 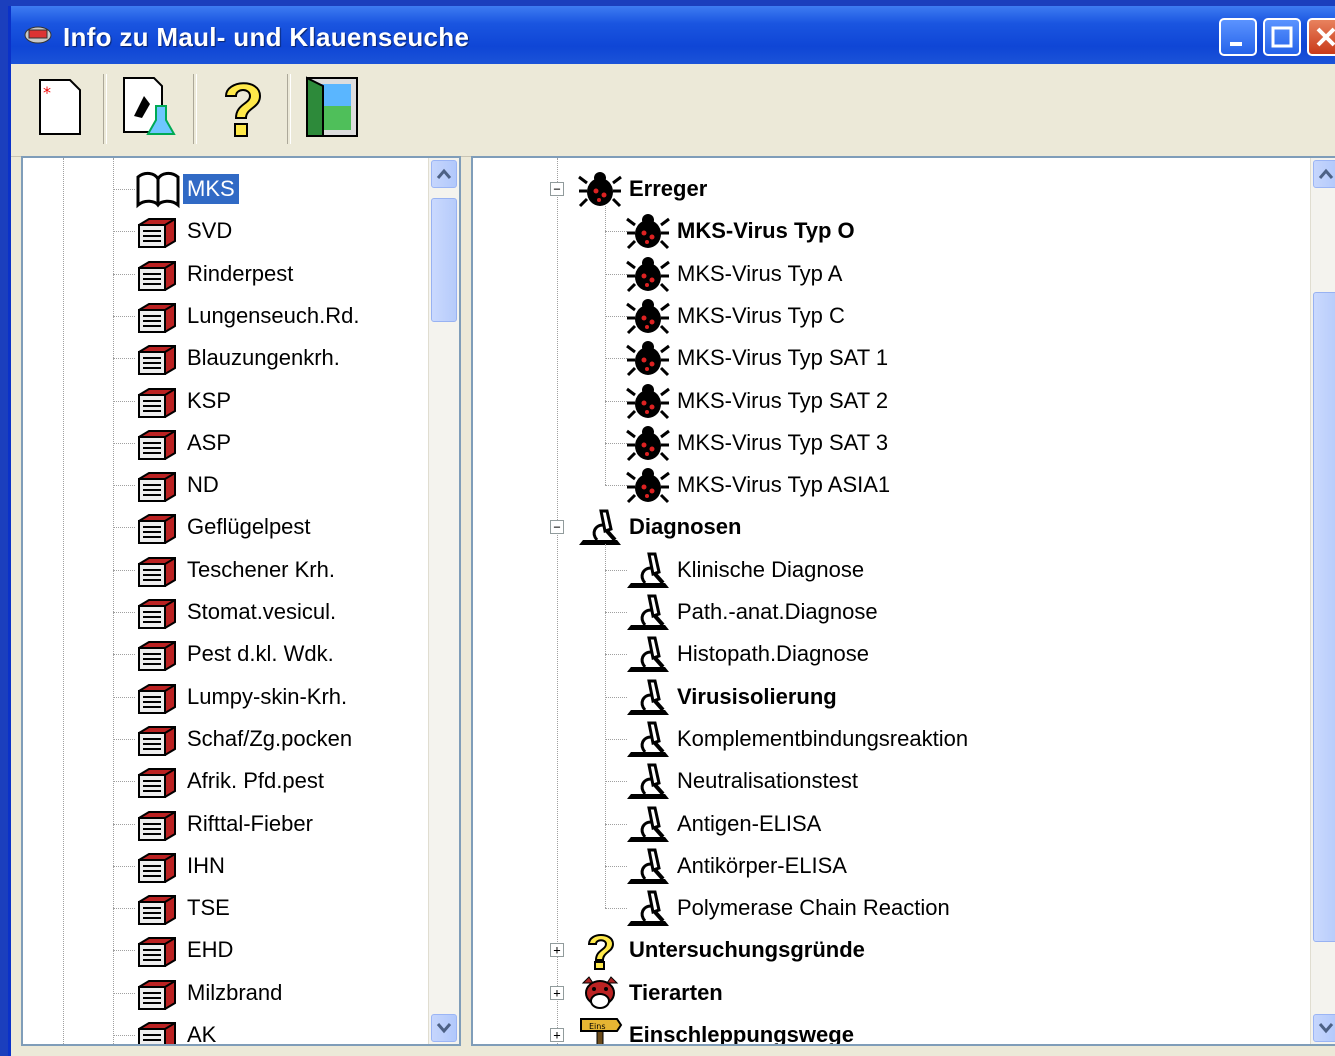 I want to click on disease-item: IHN, so click(x=182, y=866).